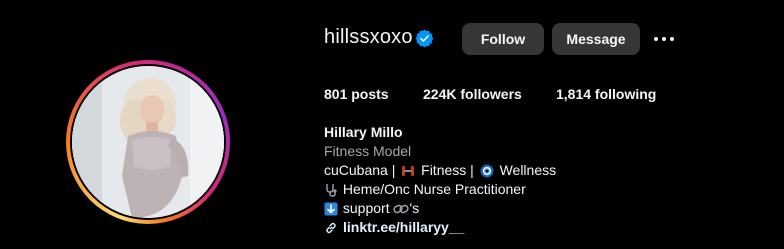 The image size is (784, 249). I want to click on category-label: Fitness Model, so click(368, 151).